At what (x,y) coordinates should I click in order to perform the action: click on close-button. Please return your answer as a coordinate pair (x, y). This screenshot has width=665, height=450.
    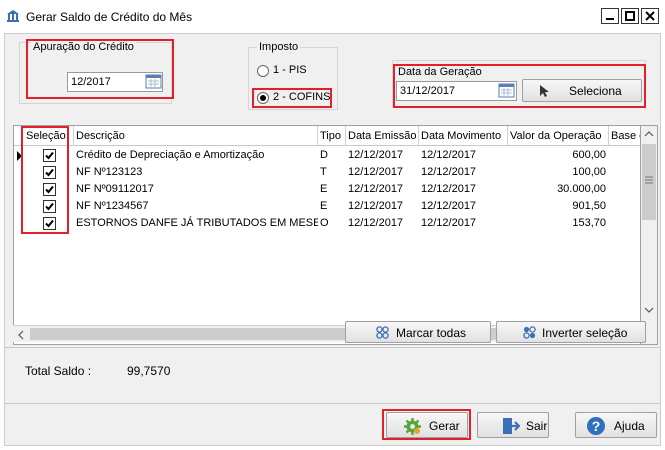
    Looking at the image, I should click on (650, 16).